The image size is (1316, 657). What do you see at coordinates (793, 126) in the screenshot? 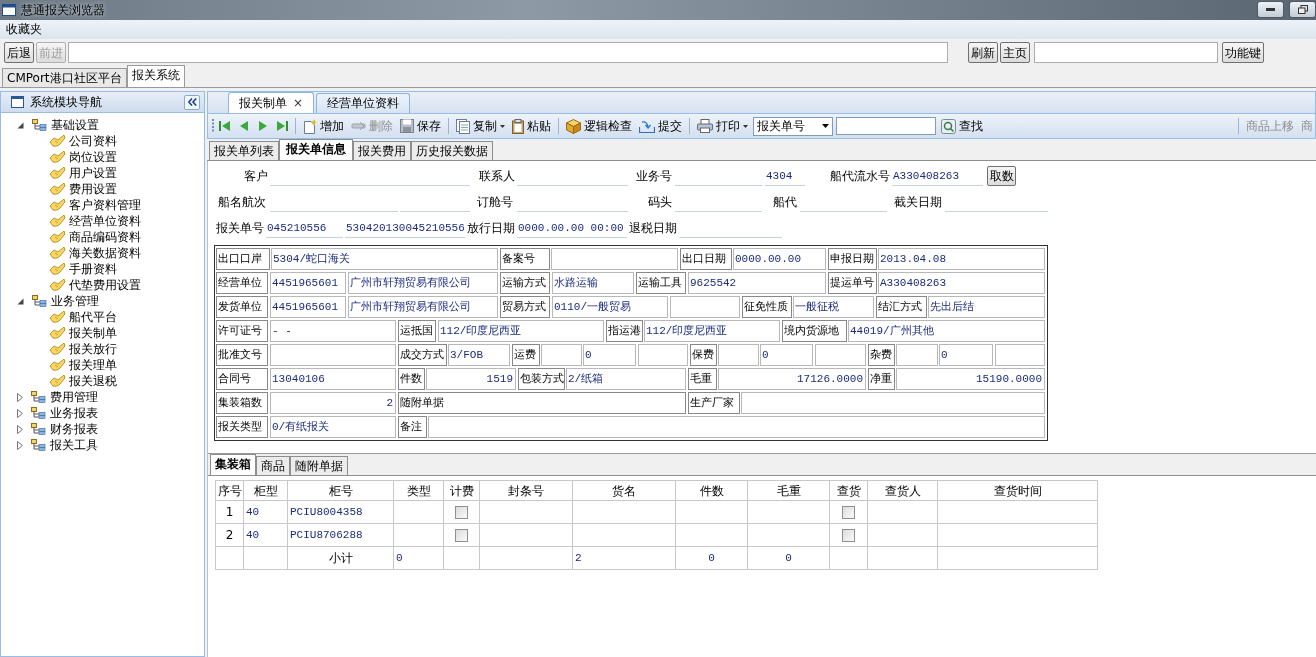
I see `dropdown: 报关单号` at bounding box center [793, 126].